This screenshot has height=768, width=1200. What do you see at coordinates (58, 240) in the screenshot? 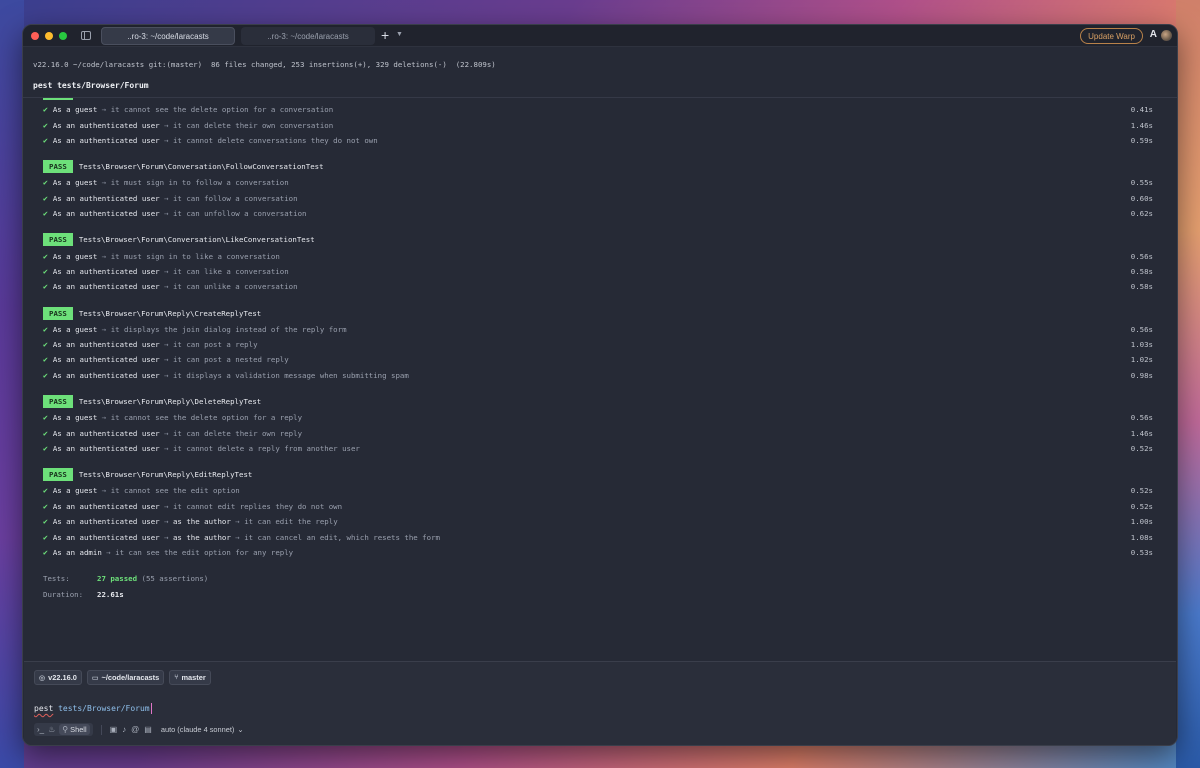
I see `status-badge: PASS` at bounding box center [58, 240].